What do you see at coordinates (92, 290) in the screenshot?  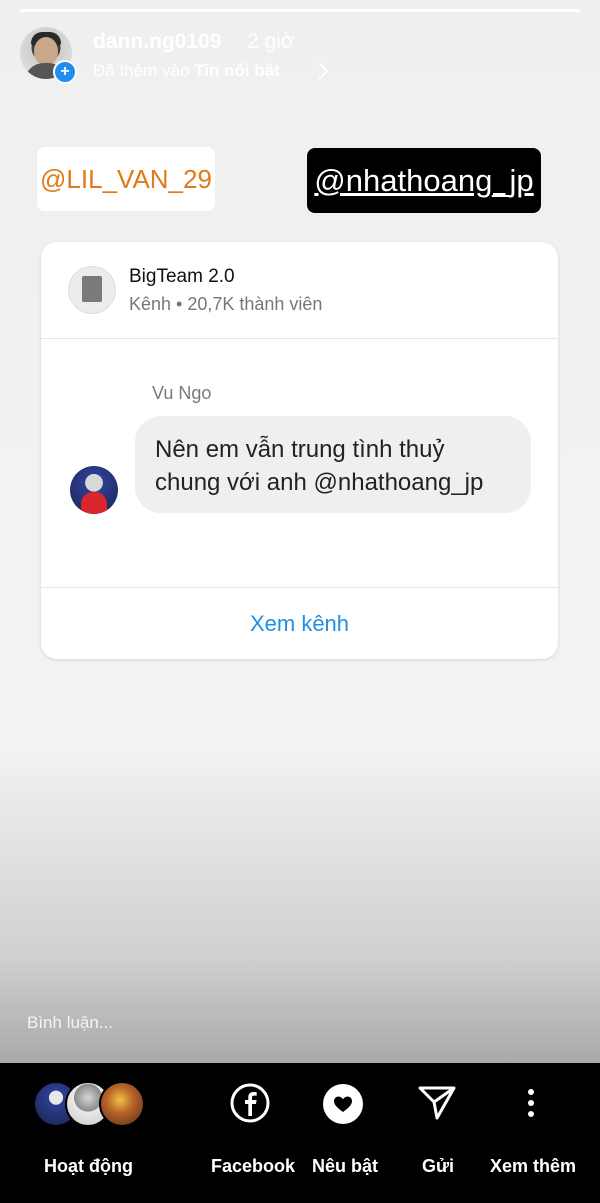 I see `channel-thumbnail` at bounding box center [92, 290].